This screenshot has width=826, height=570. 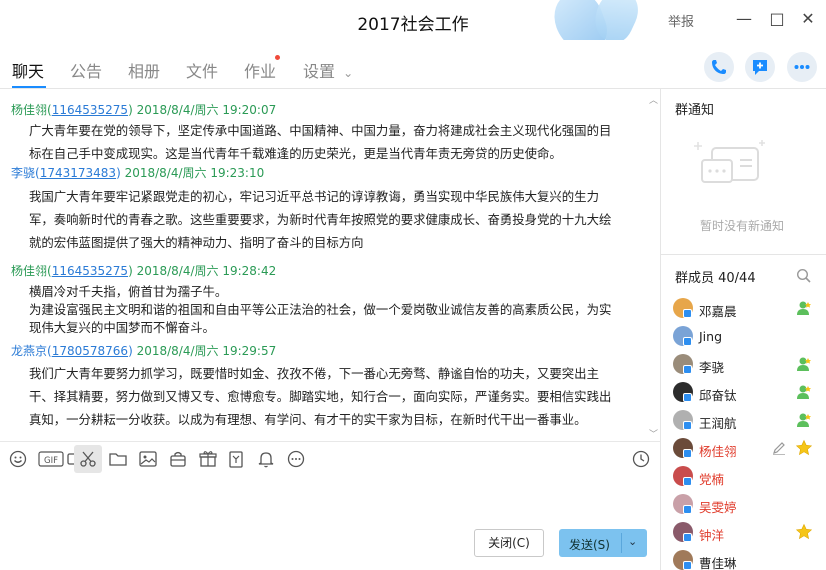 What do you see at coordinates (804, 447) in the screenshot?
I see `owner-star-icon` at bounding box center [804, 447].